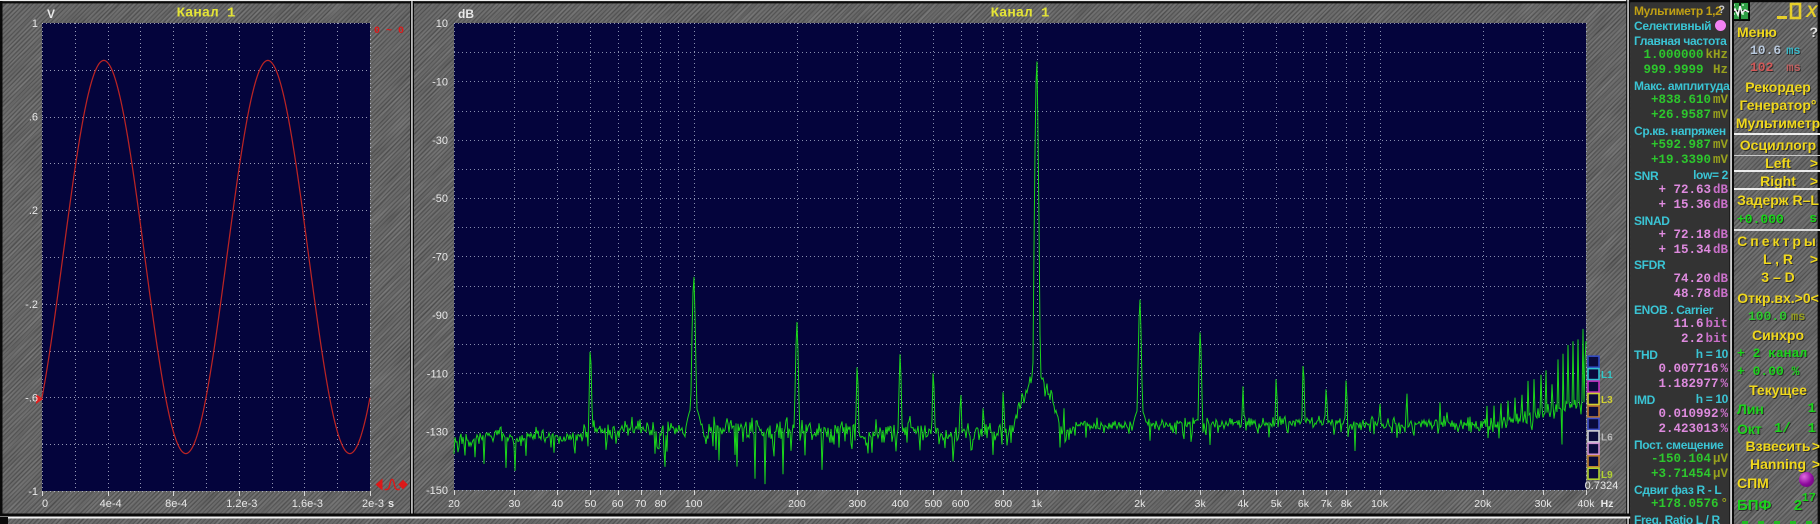  Describe the element at coordinates (1304, 504) in the screenshot. I see `svg-text: 6k` at that location.